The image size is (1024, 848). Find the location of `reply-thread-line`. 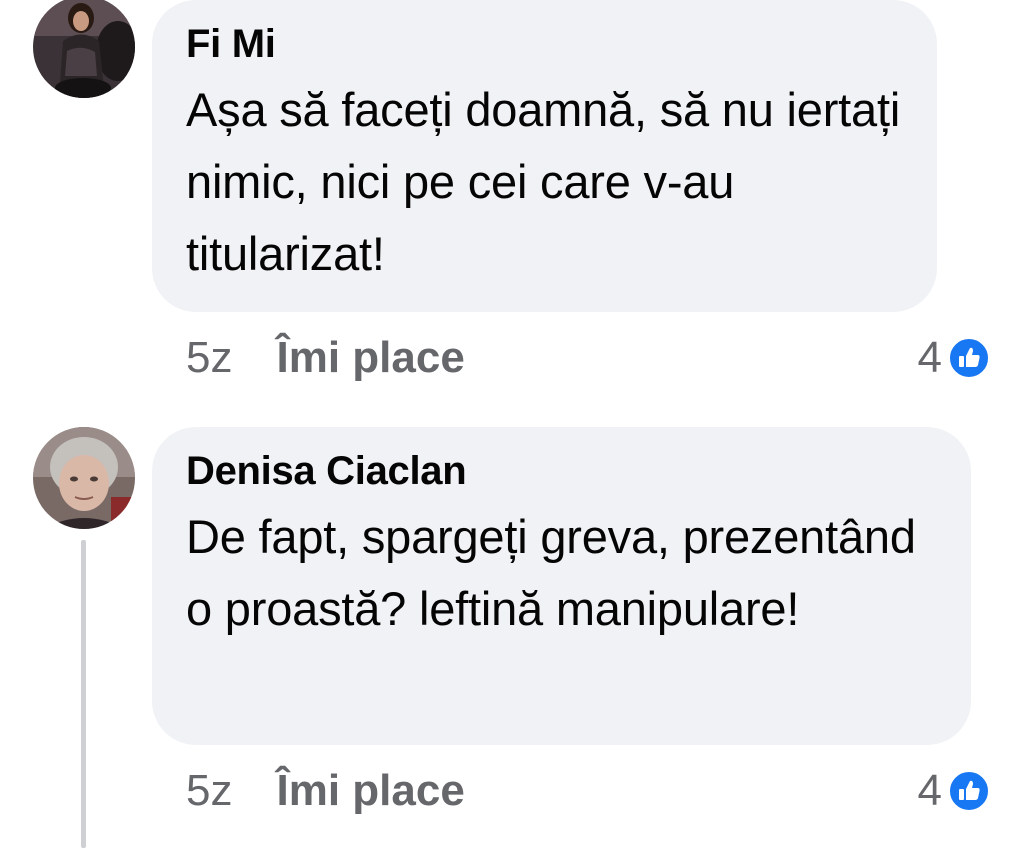

reply-thread-line is located at coordinates (83, 694).